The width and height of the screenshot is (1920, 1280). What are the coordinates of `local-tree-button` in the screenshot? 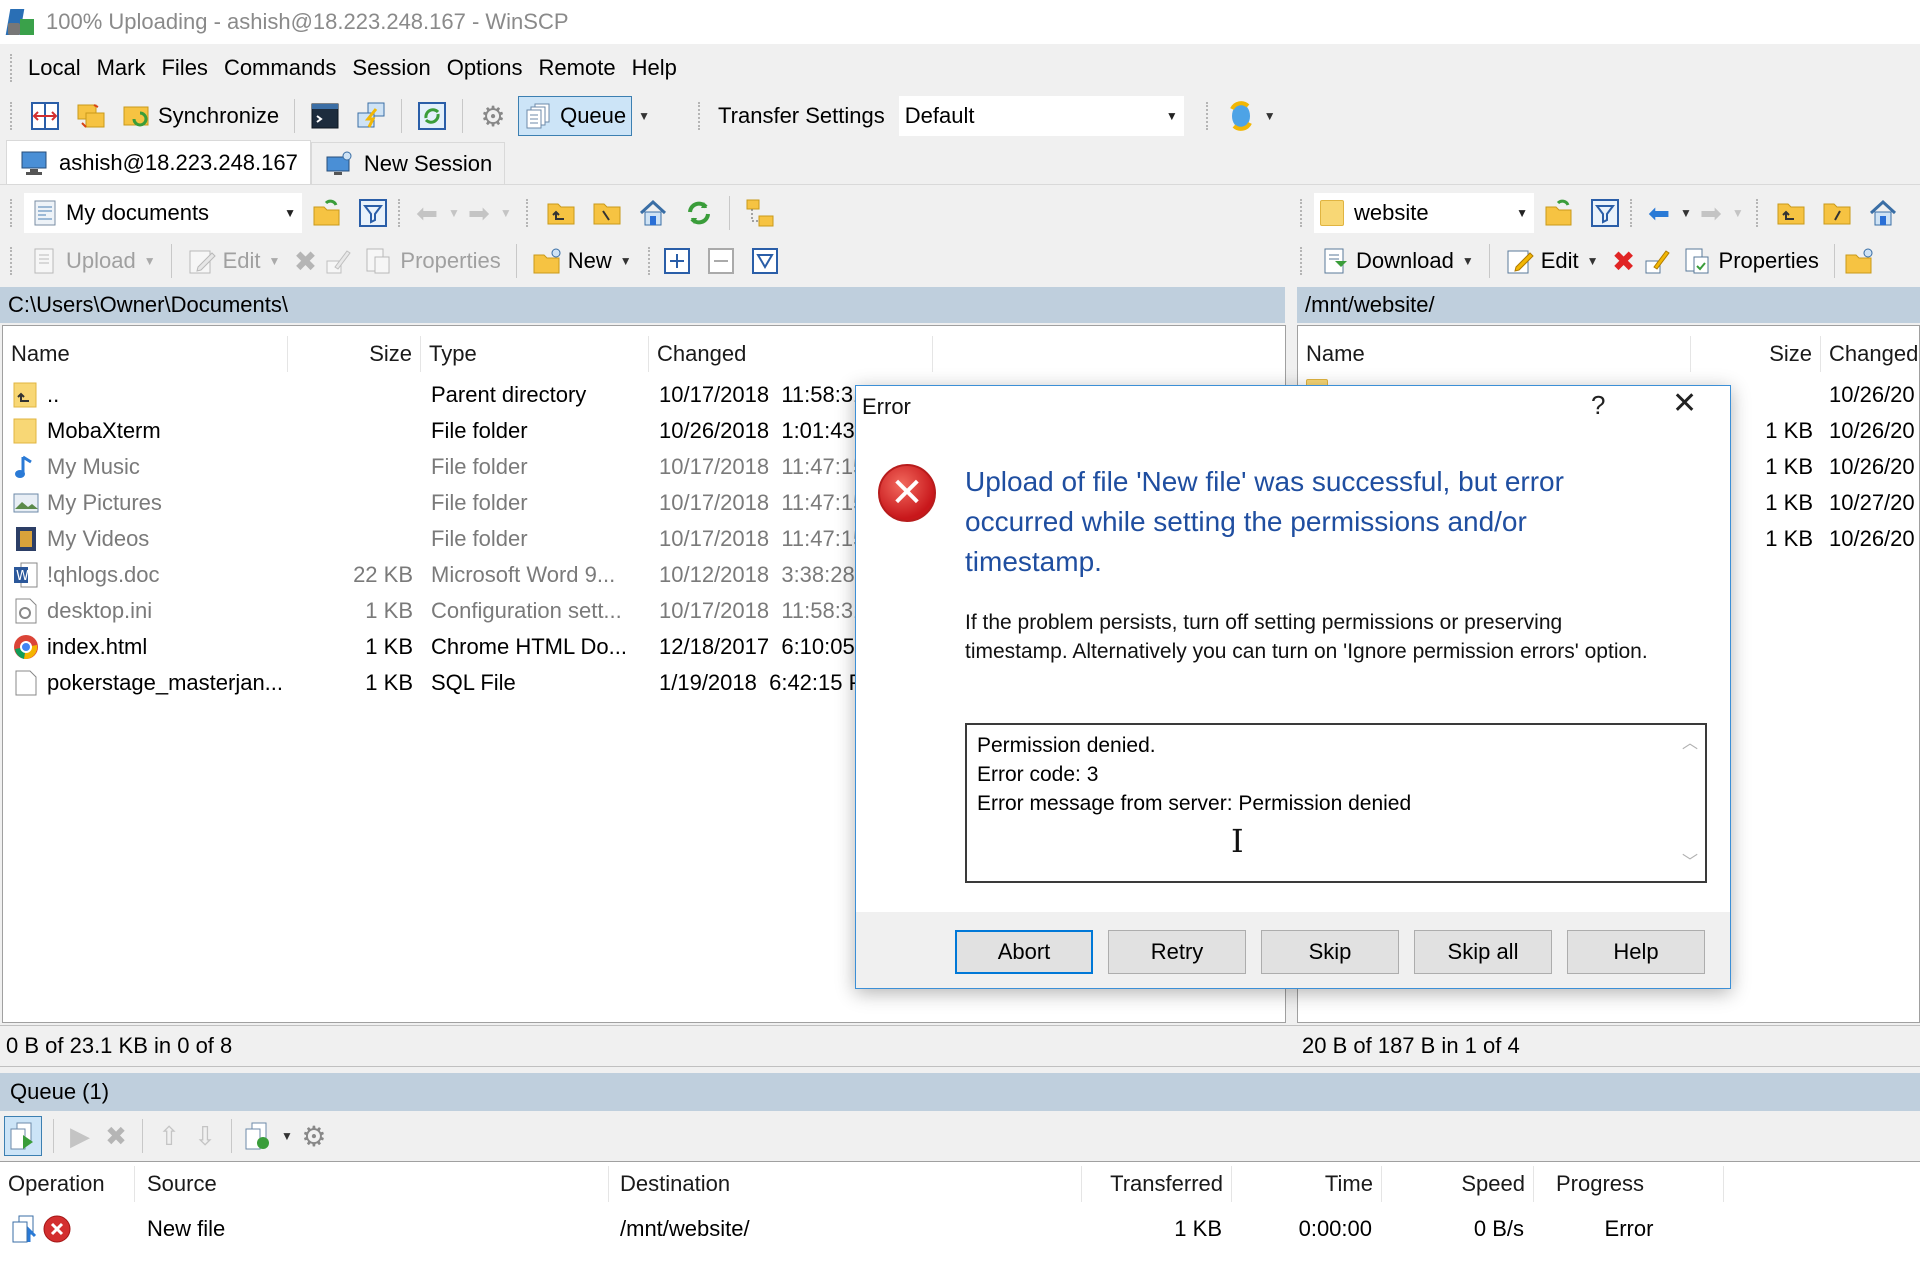 It's located at (760, 213).